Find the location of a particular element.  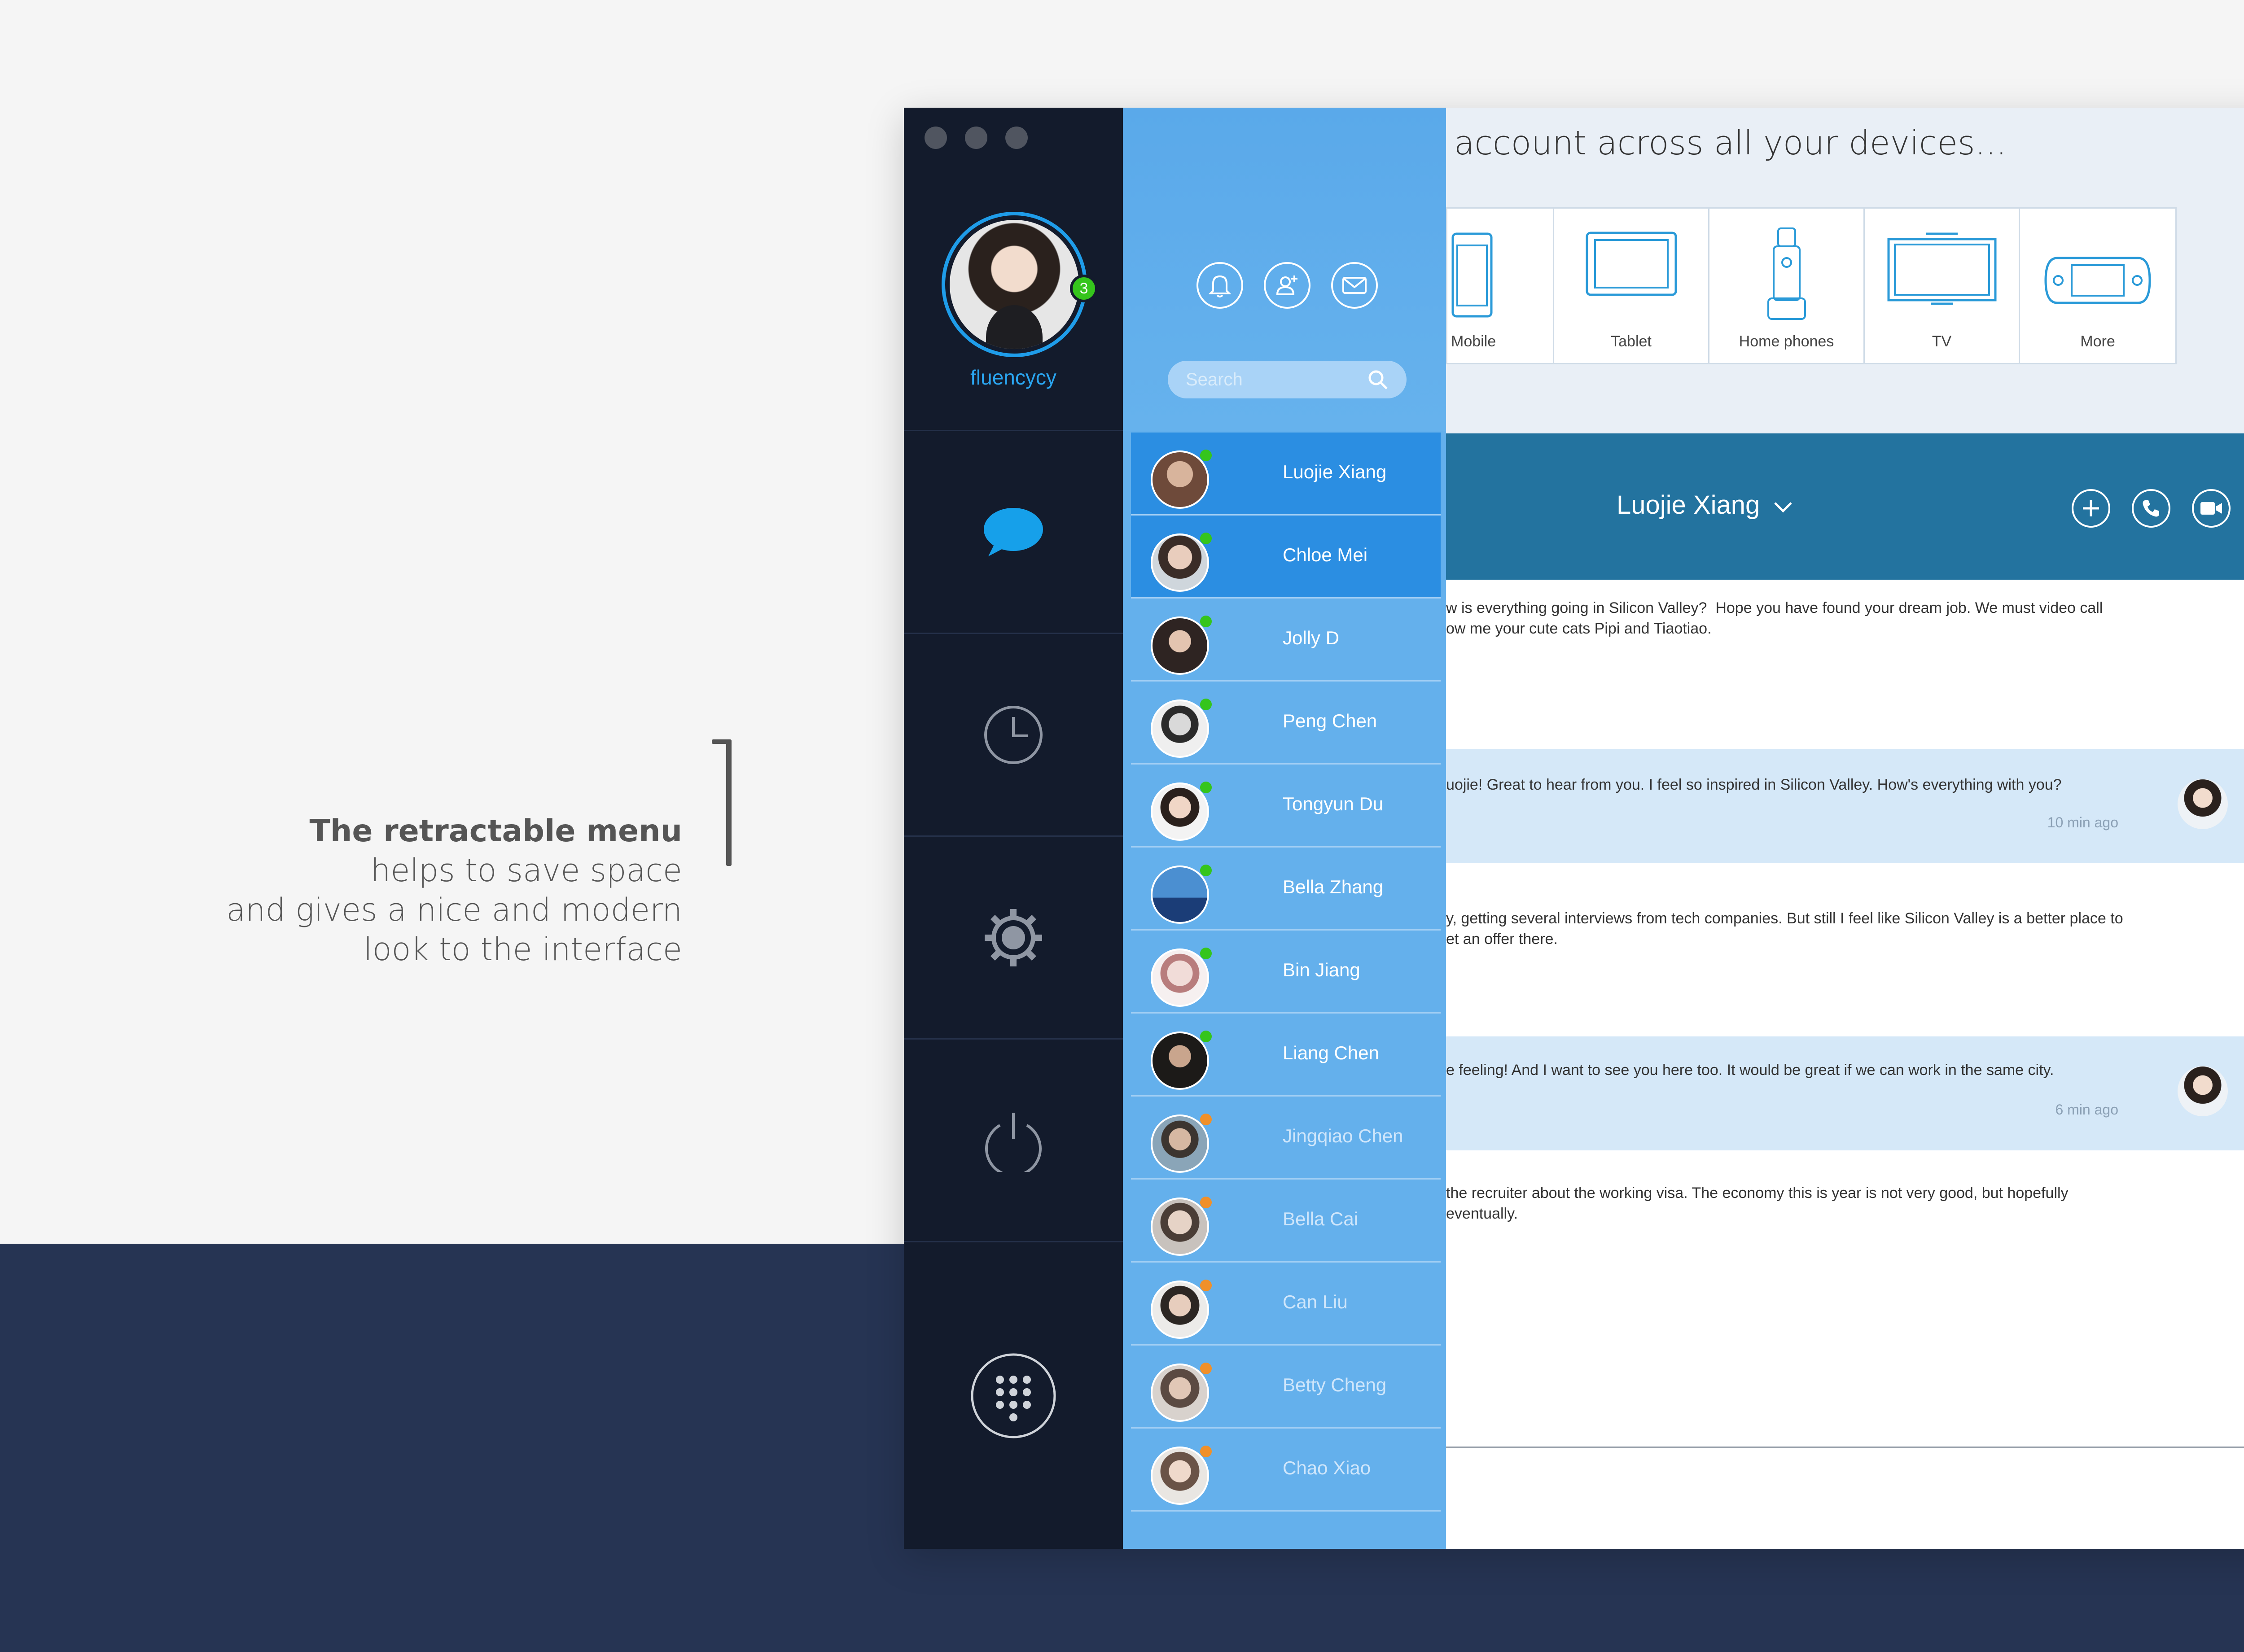

add-contact-button is located at coordinates (1287, 285).